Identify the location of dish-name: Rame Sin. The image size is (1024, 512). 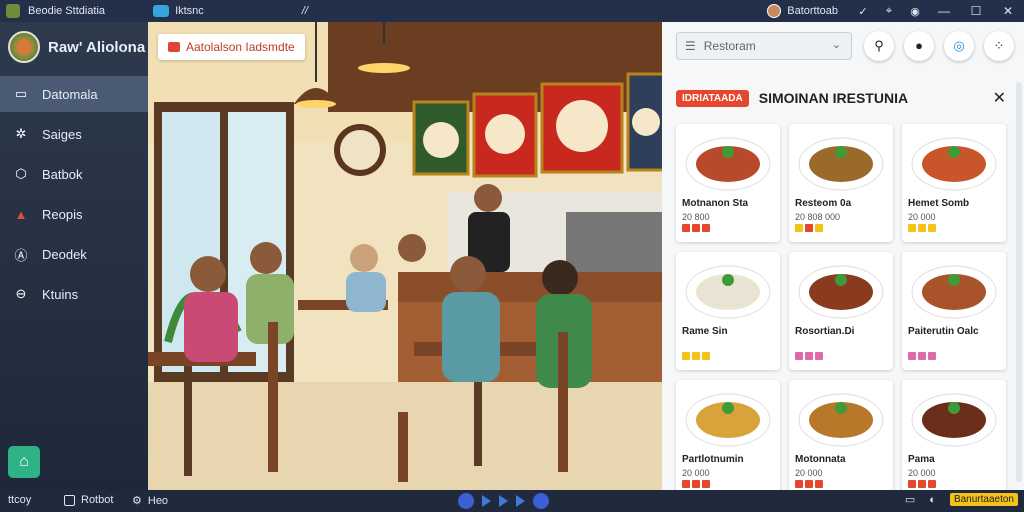
(705, 331).